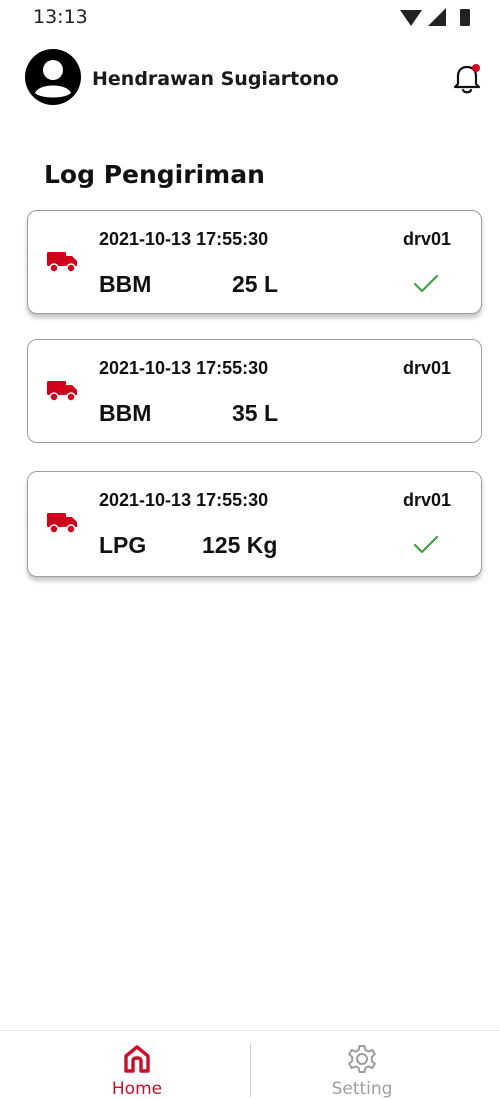  I want to click on log-quantity: 125 Kg, so click(240, 545).